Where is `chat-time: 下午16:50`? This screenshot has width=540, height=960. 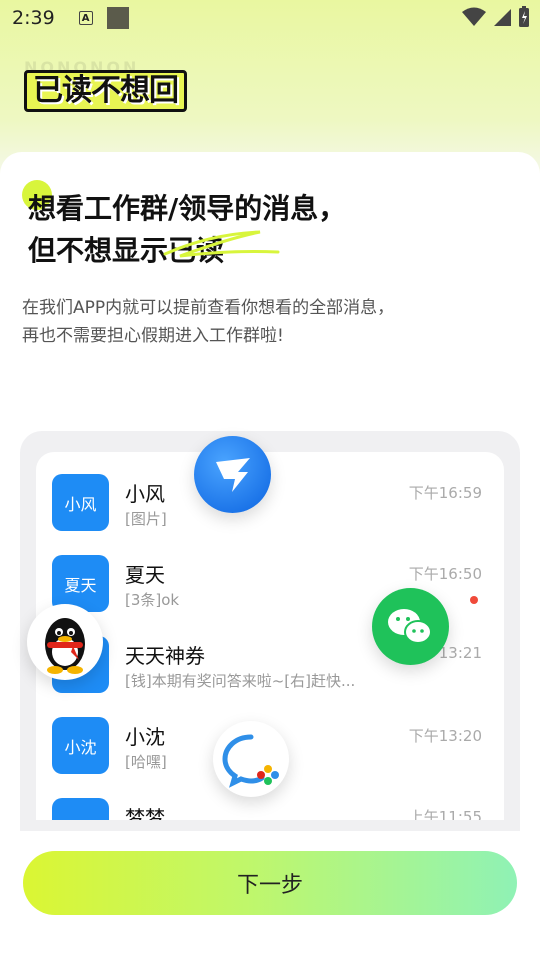 chat-time: 下午16:50 is located at coordinates (445, 574).